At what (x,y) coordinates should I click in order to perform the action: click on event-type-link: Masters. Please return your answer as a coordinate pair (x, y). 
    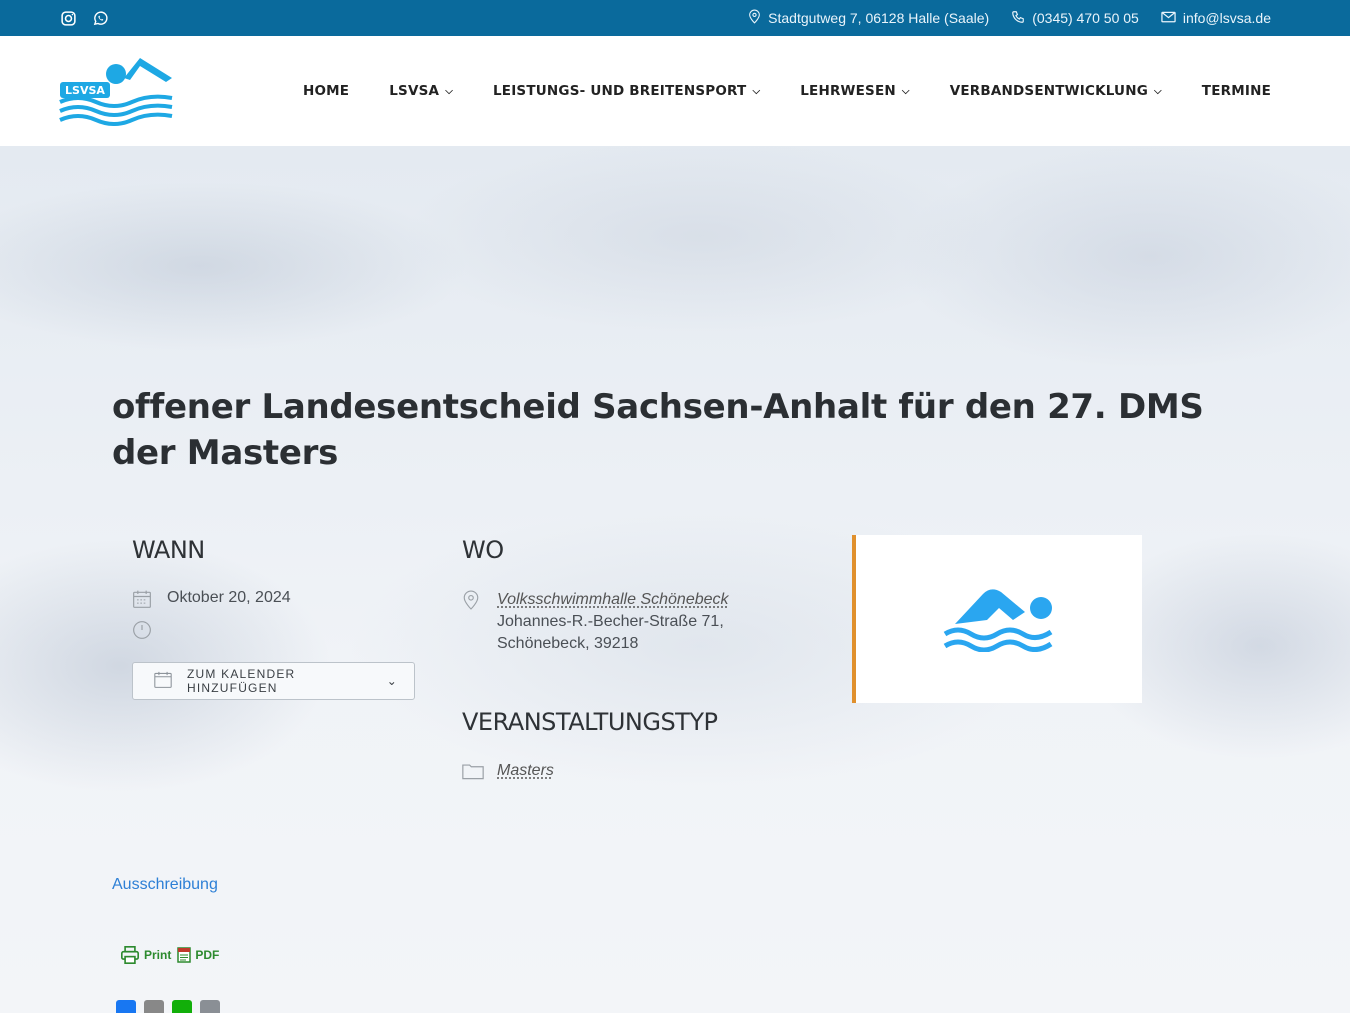
    Looking at the image, I should click on (525, 771).